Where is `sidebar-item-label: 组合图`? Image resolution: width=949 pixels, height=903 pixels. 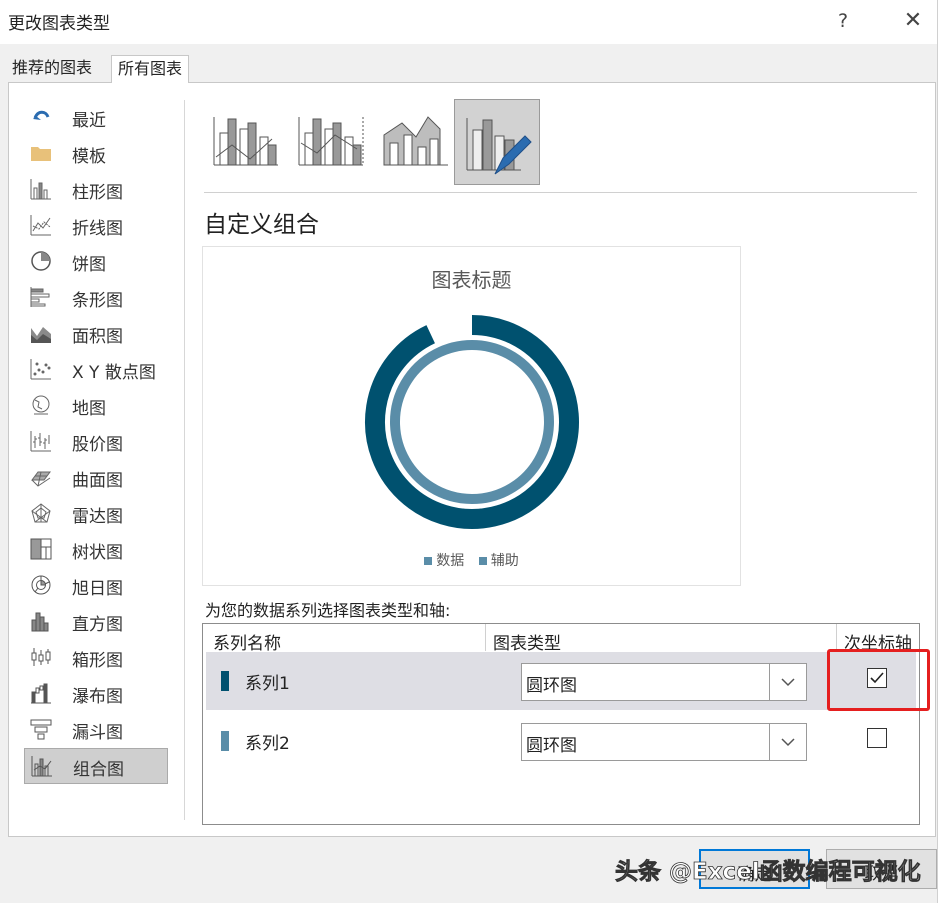 sidebar-item-label: 组合图 is located at coordinates (98, 770).